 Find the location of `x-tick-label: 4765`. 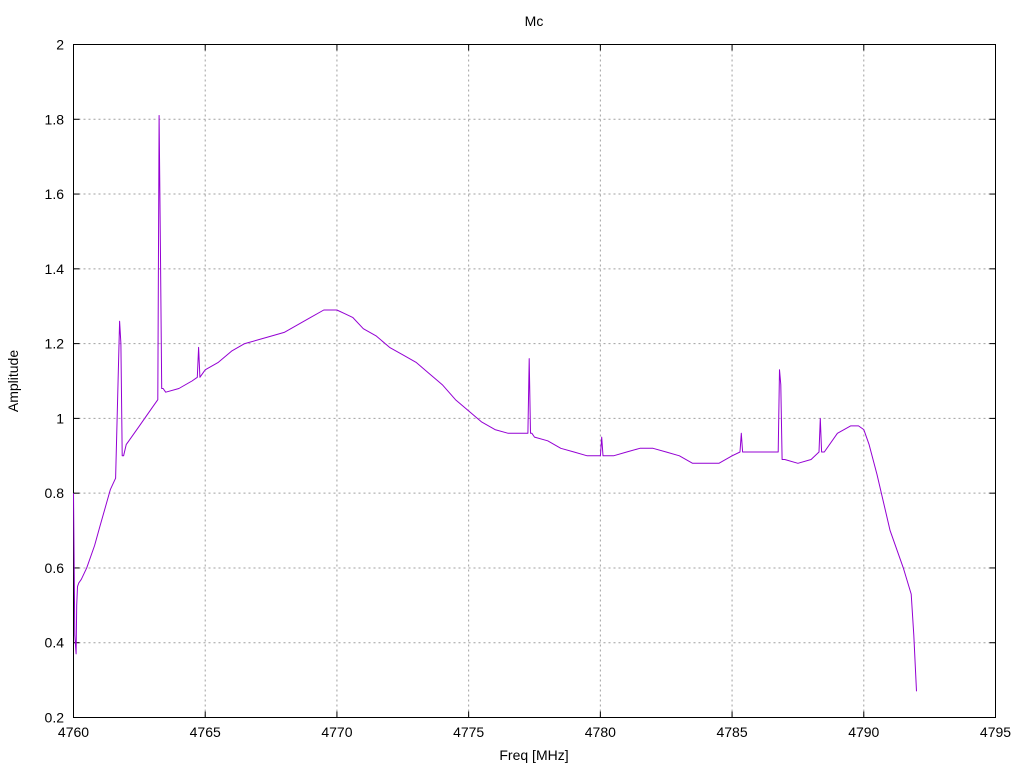

x-tick-label: 4765 is located at coordinates (205, 732).